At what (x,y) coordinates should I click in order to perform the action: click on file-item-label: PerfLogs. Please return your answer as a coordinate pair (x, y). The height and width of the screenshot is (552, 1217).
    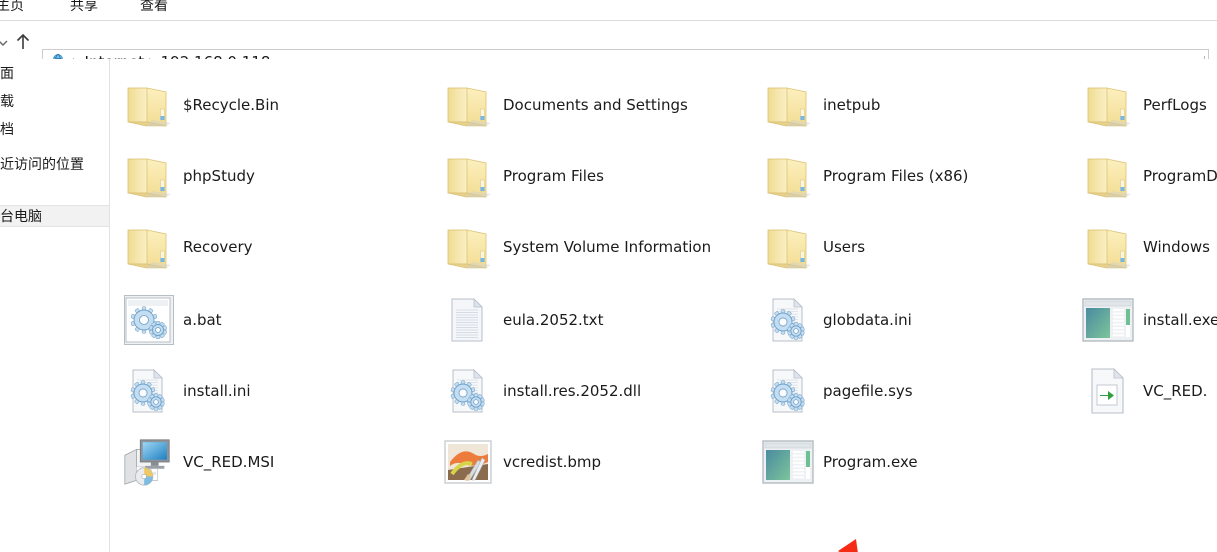
    Looking at the image, I should click on (1175, 105).